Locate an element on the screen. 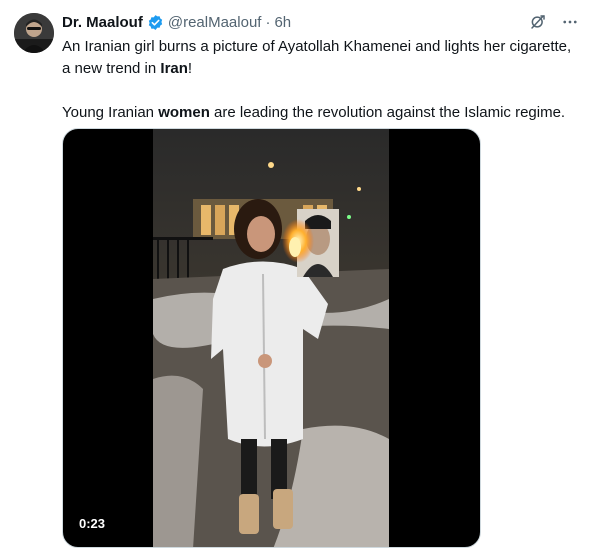  bold-women: women is located at coordinates (184, 112).